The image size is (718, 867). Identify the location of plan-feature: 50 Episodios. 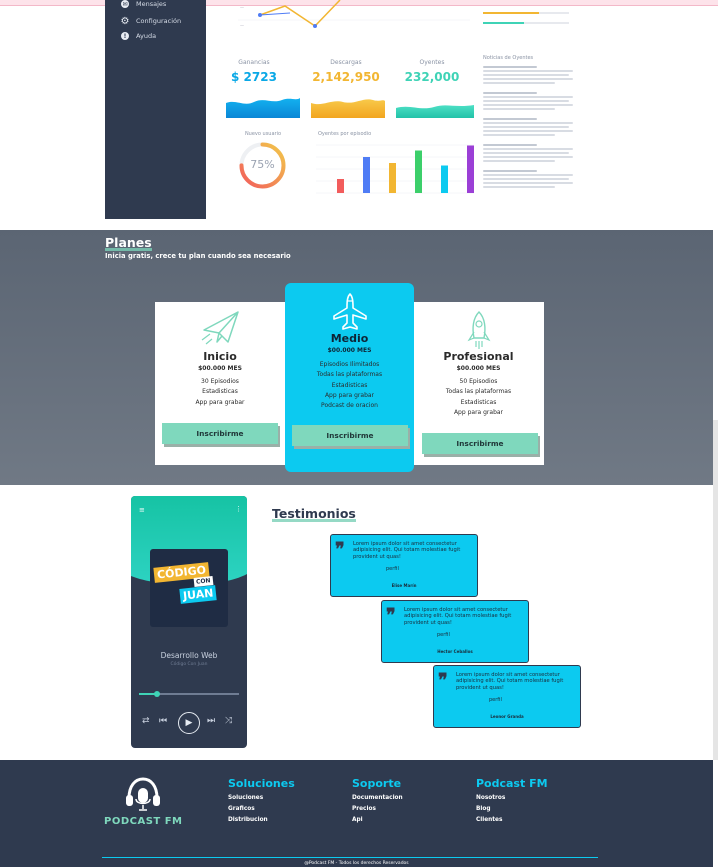
(478, 381).